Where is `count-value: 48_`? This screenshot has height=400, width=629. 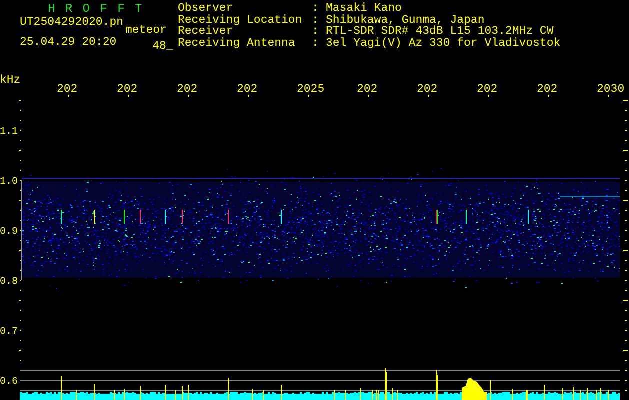
count-value: 48_ is located at coordinates (163, 47).